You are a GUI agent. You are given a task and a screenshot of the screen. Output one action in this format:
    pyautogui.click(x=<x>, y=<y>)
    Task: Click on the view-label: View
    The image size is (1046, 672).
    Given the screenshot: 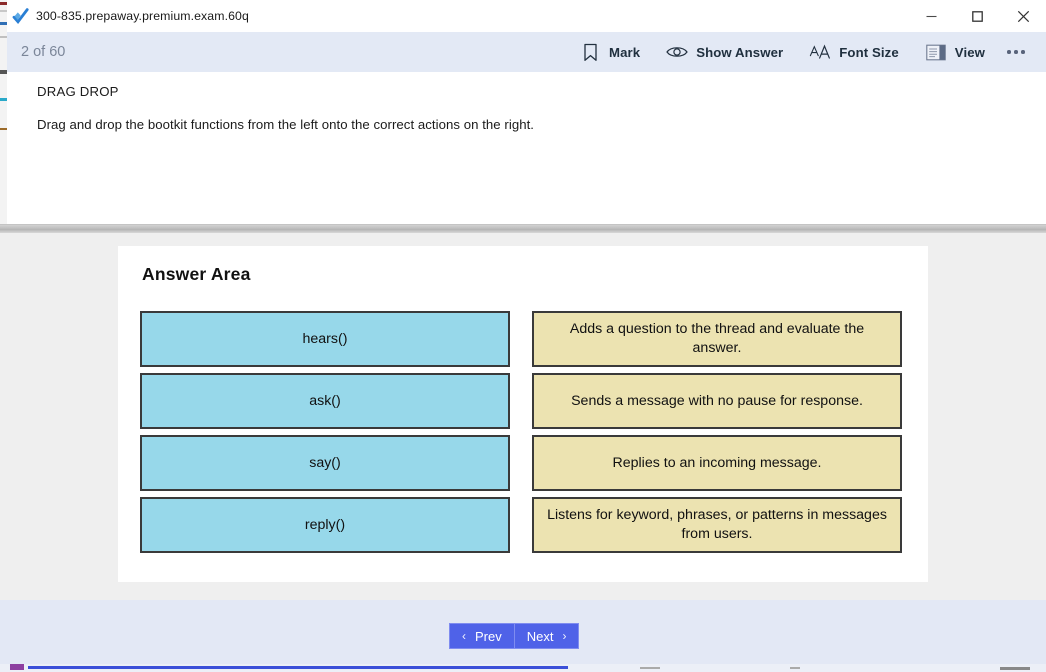 What is the action you would take?
    pyautogui.click(x=969, y=52)
    